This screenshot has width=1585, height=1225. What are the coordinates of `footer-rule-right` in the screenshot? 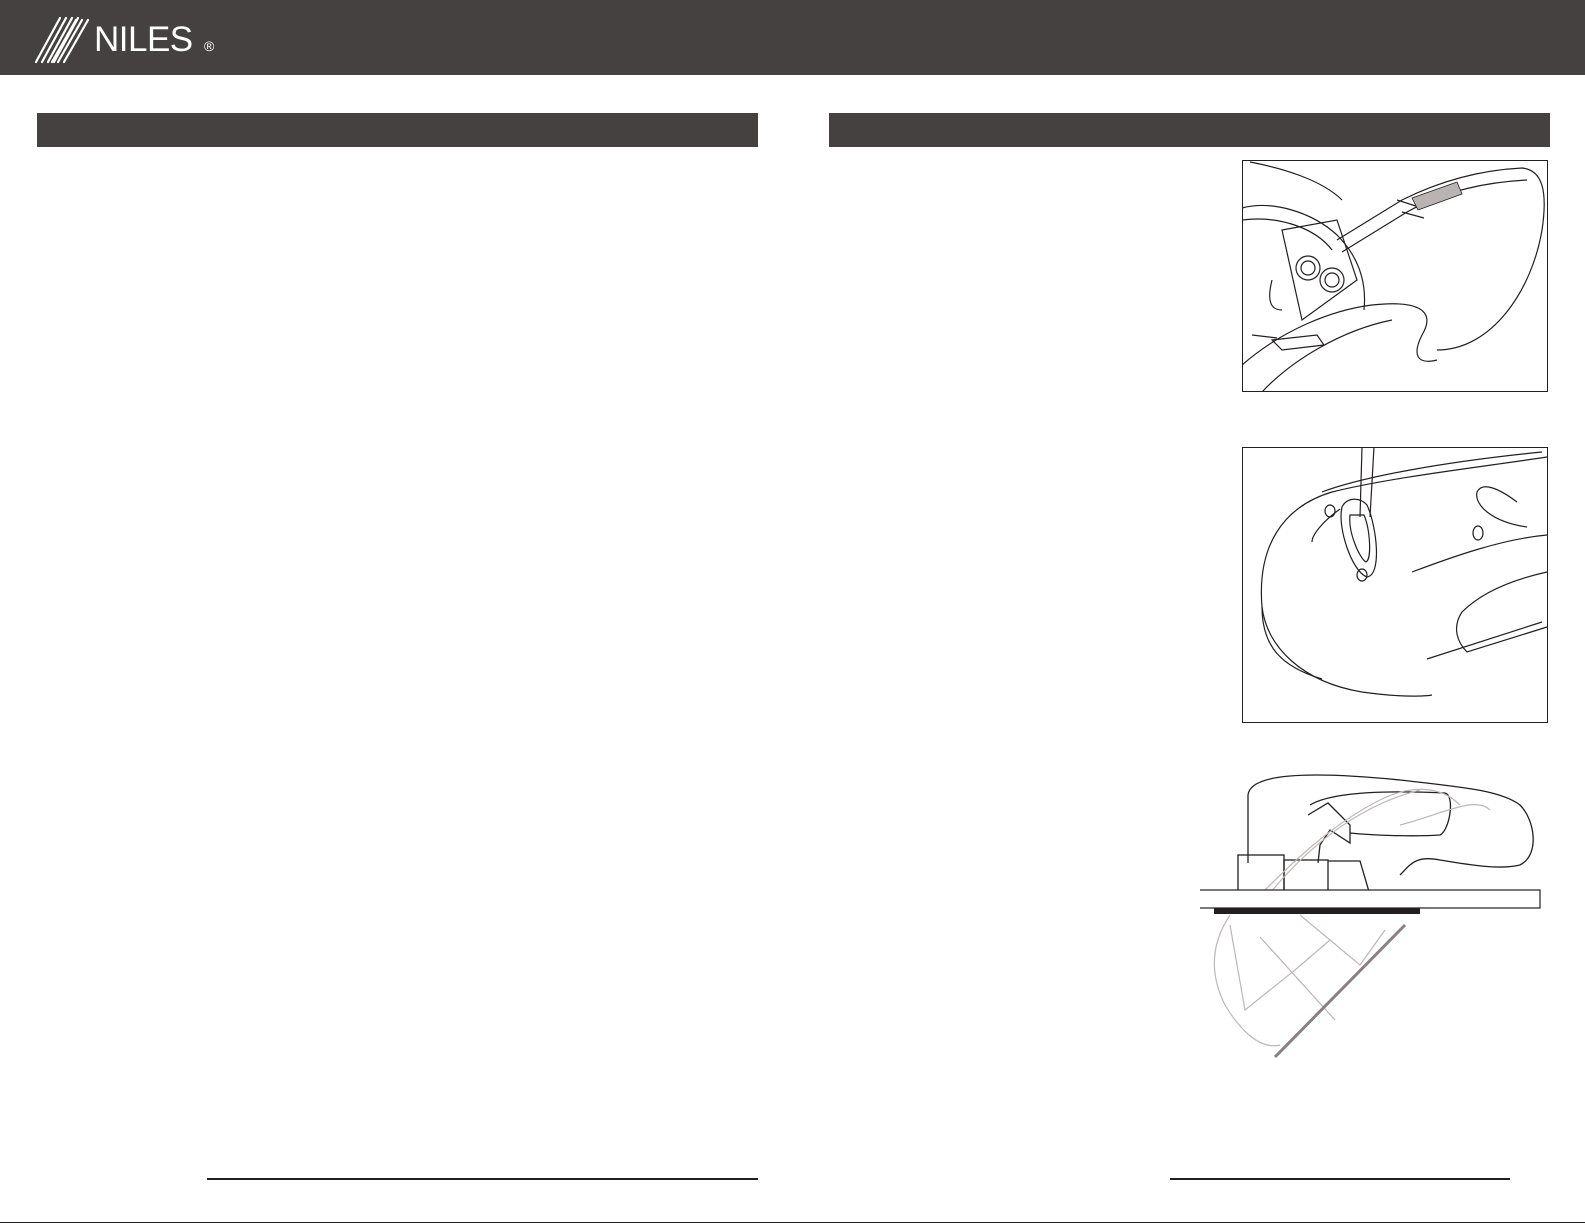 It's located at (1340, 1179).